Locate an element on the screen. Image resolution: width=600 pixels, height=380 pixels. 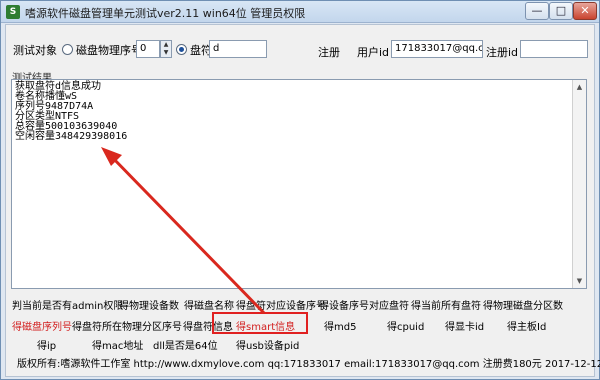
vertical-scrollbar: ▲ ▼ is located at coordinates (579, 184).